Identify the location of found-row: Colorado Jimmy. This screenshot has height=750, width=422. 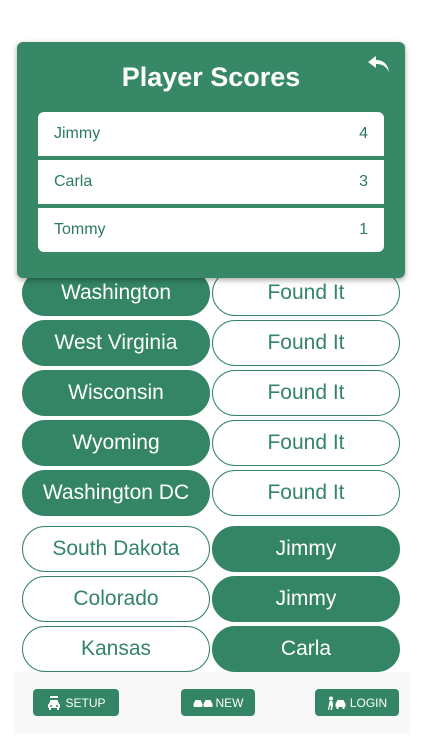
(211, 599).